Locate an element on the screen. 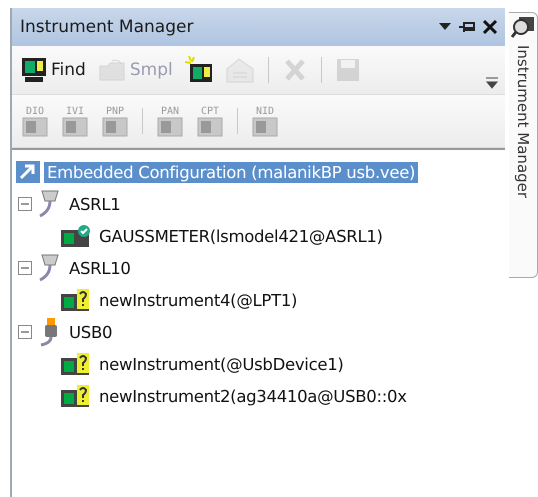 The width and height of the screenshot is (538, 497). side-tab: Instrument Manager is located at coordinates (523, 145).